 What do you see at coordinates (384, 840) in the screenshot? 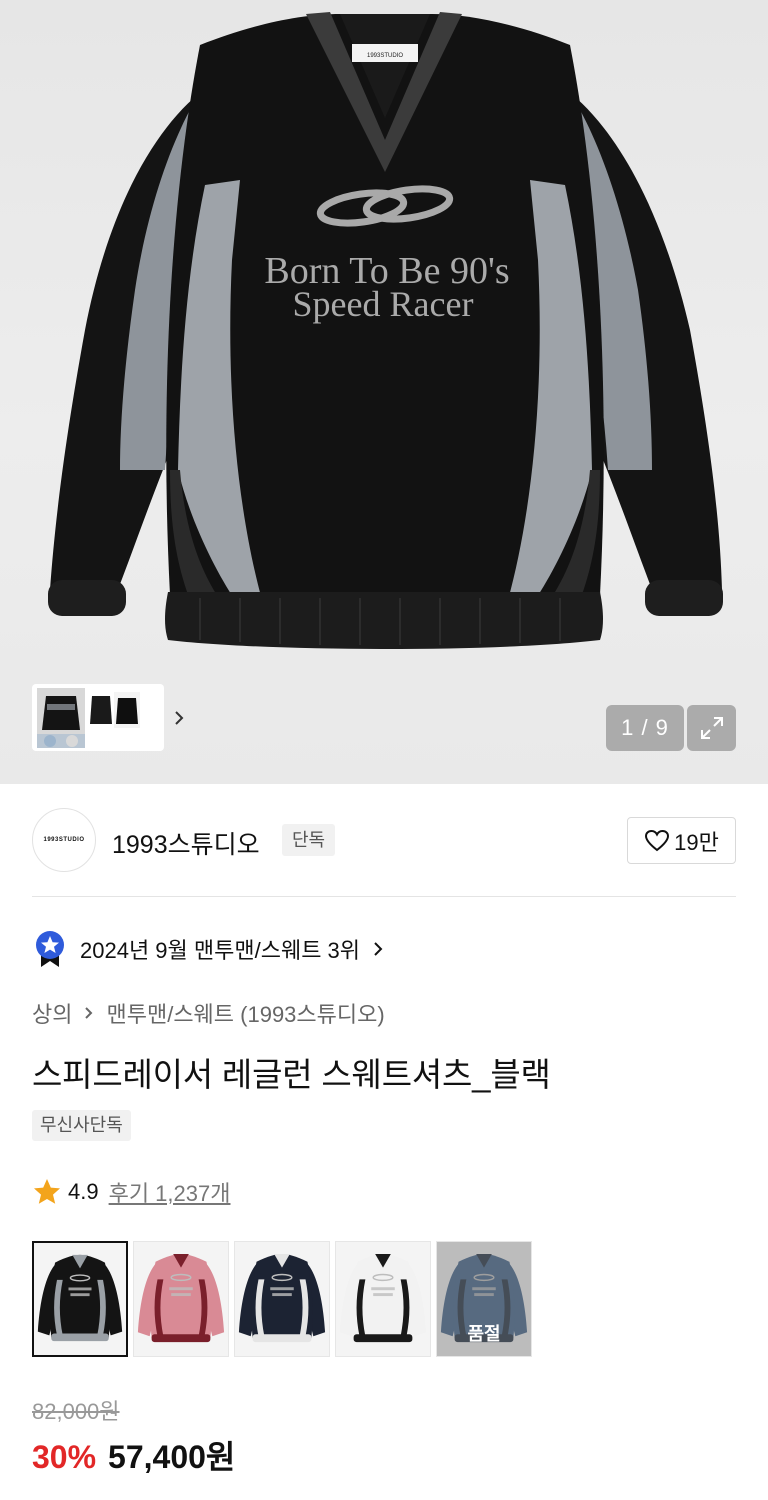
I see `brand-row: 1993STUDIO 1993스튜디오 단독 19만` at bounding box center [384, 840].